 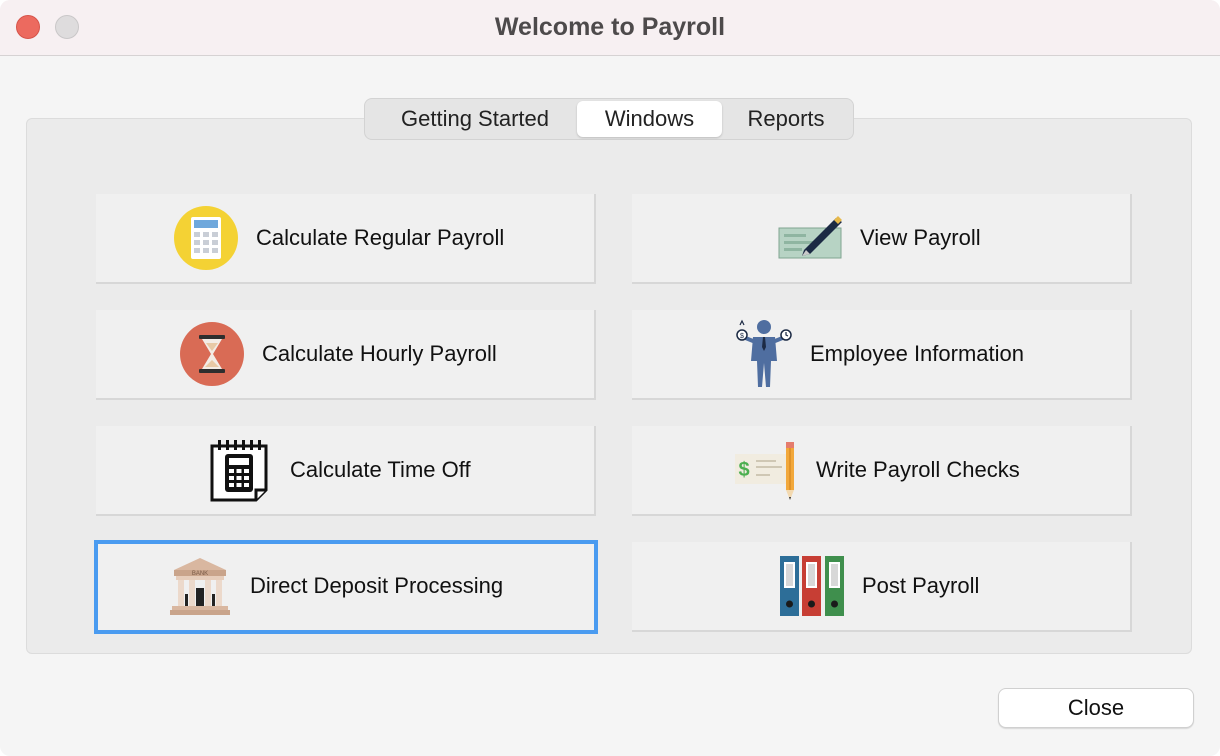 I want to click on direct-deposit-processing-button: BANK Direct Deposit Processing, so click(x=346, y=587).